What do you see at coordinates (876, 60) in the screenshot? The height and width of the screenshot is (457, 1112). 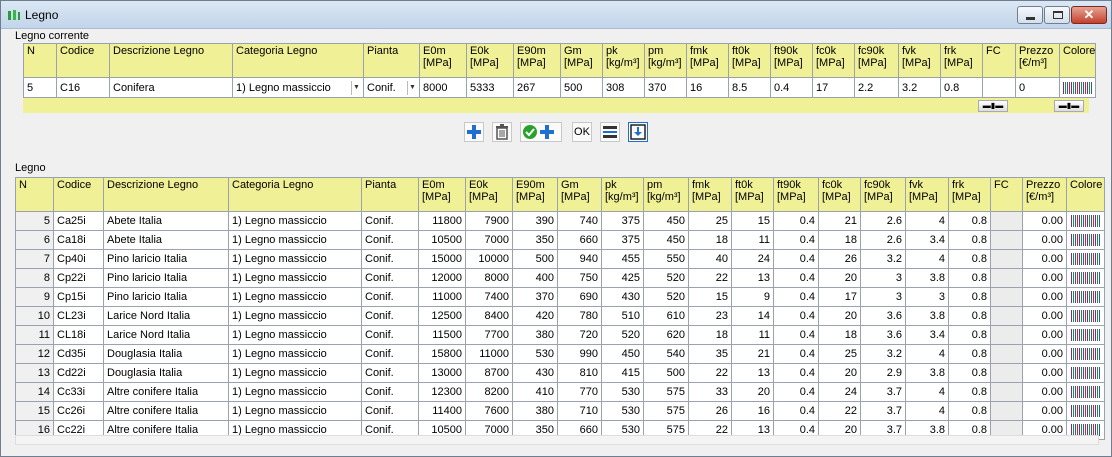 I see `current-header-fc90k: fc90k [MPa]` at bounding box center [876, 60].